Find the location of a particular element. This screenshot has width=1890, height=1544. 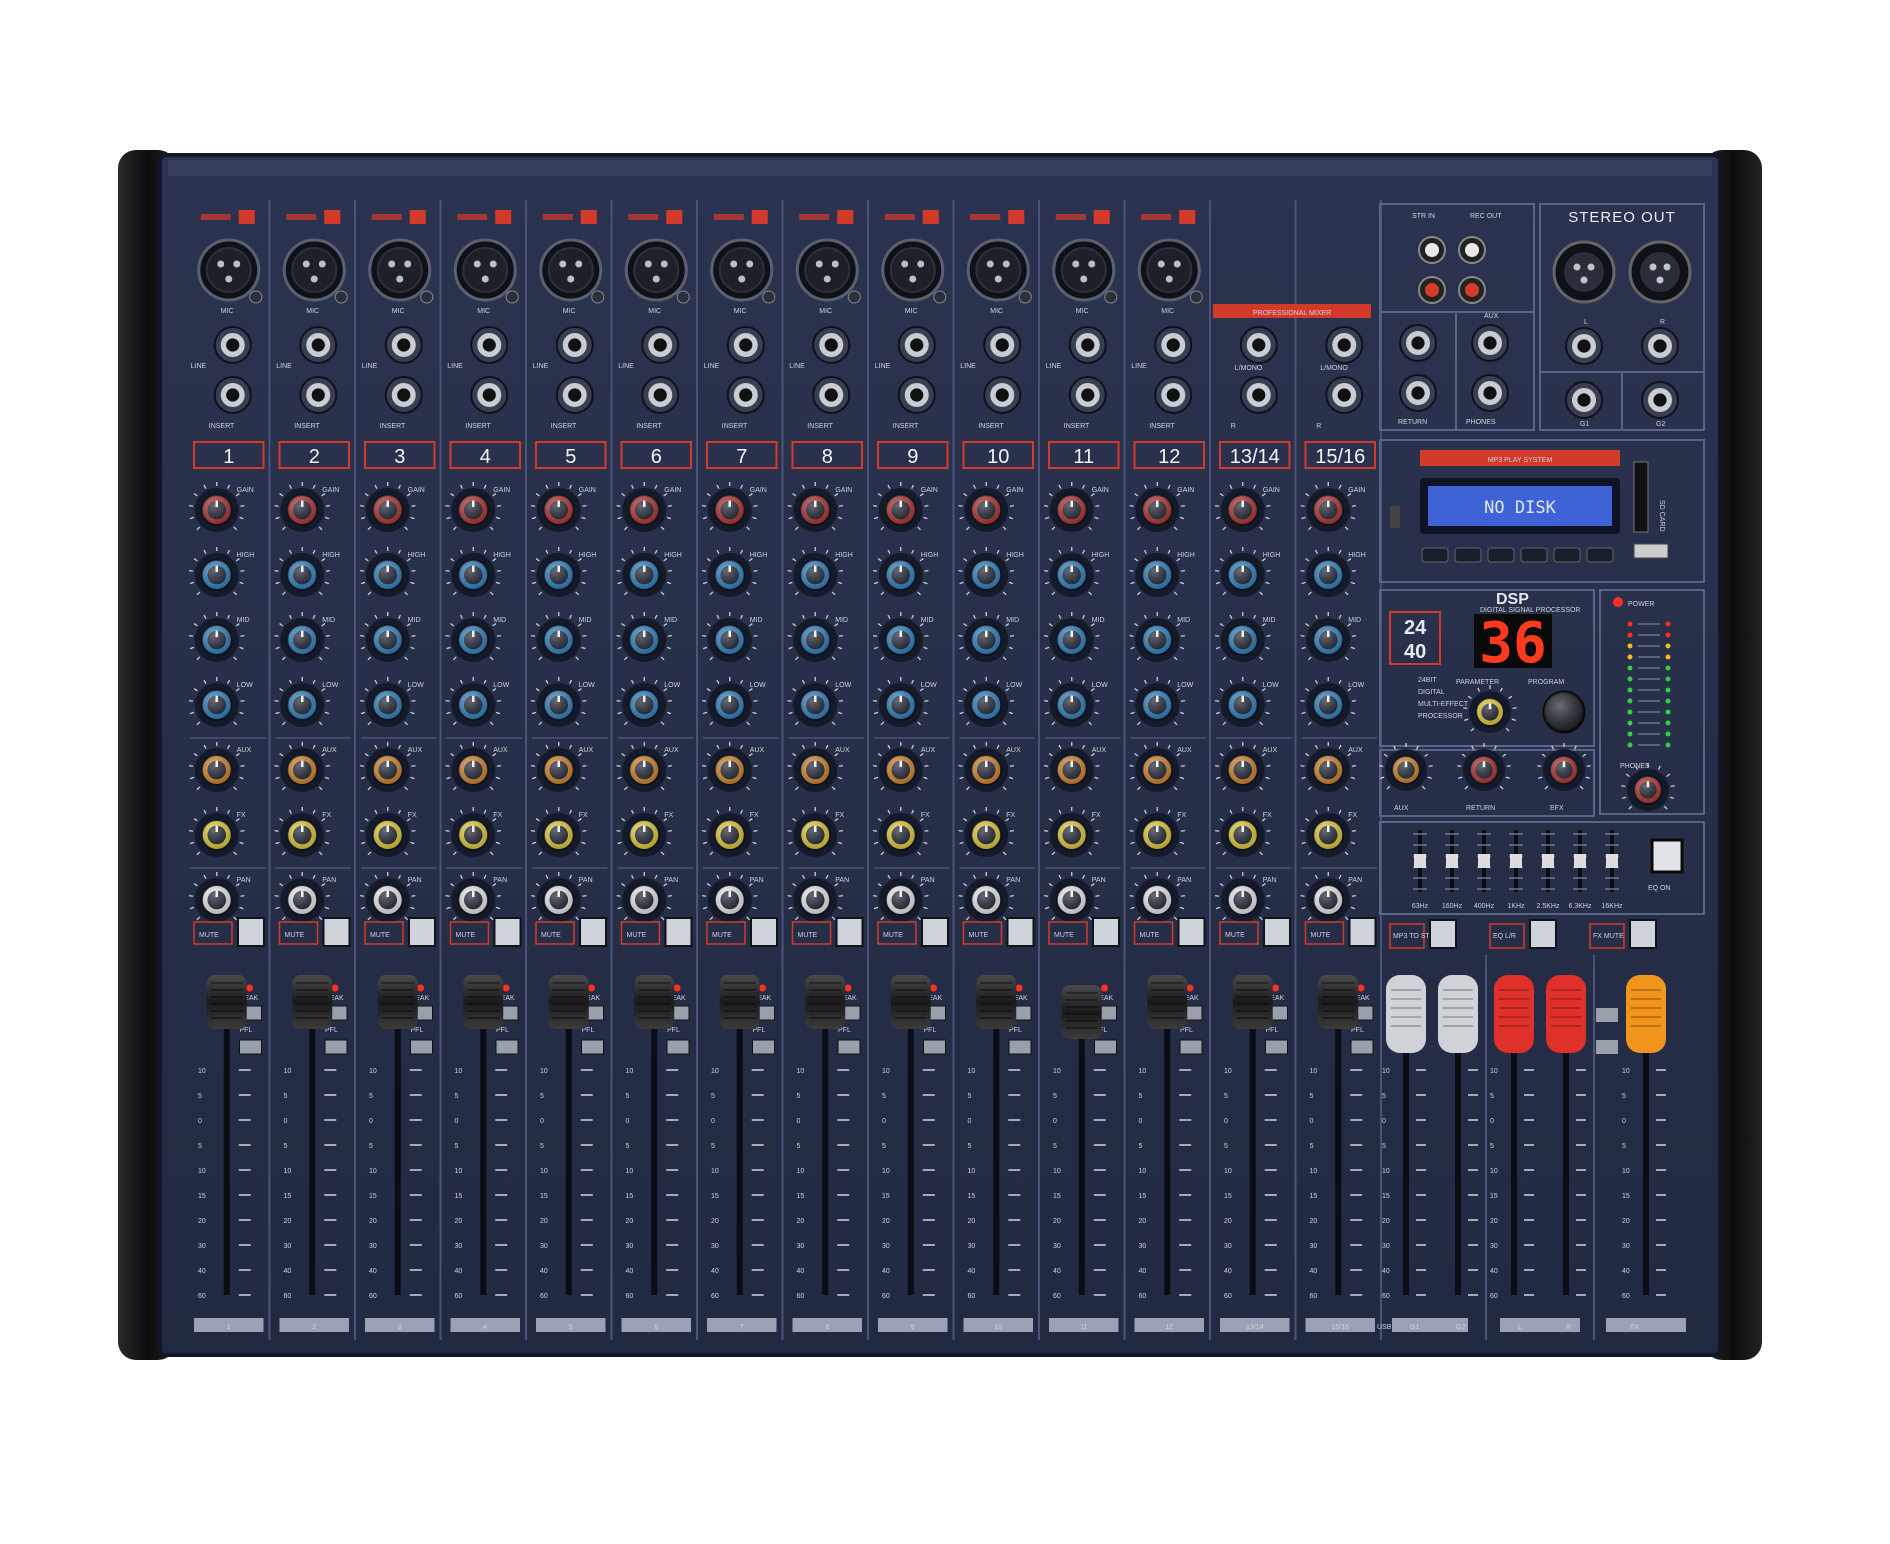

eq-slider-1KHz is located at coordinates (1516, 861).